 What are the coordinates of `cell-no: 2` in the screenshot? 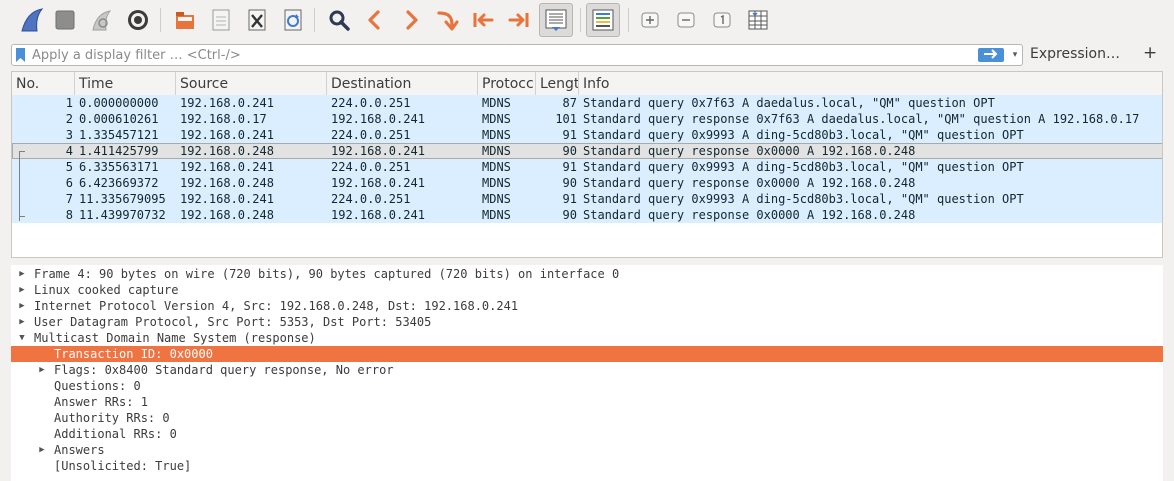 It's located at (69, 119).